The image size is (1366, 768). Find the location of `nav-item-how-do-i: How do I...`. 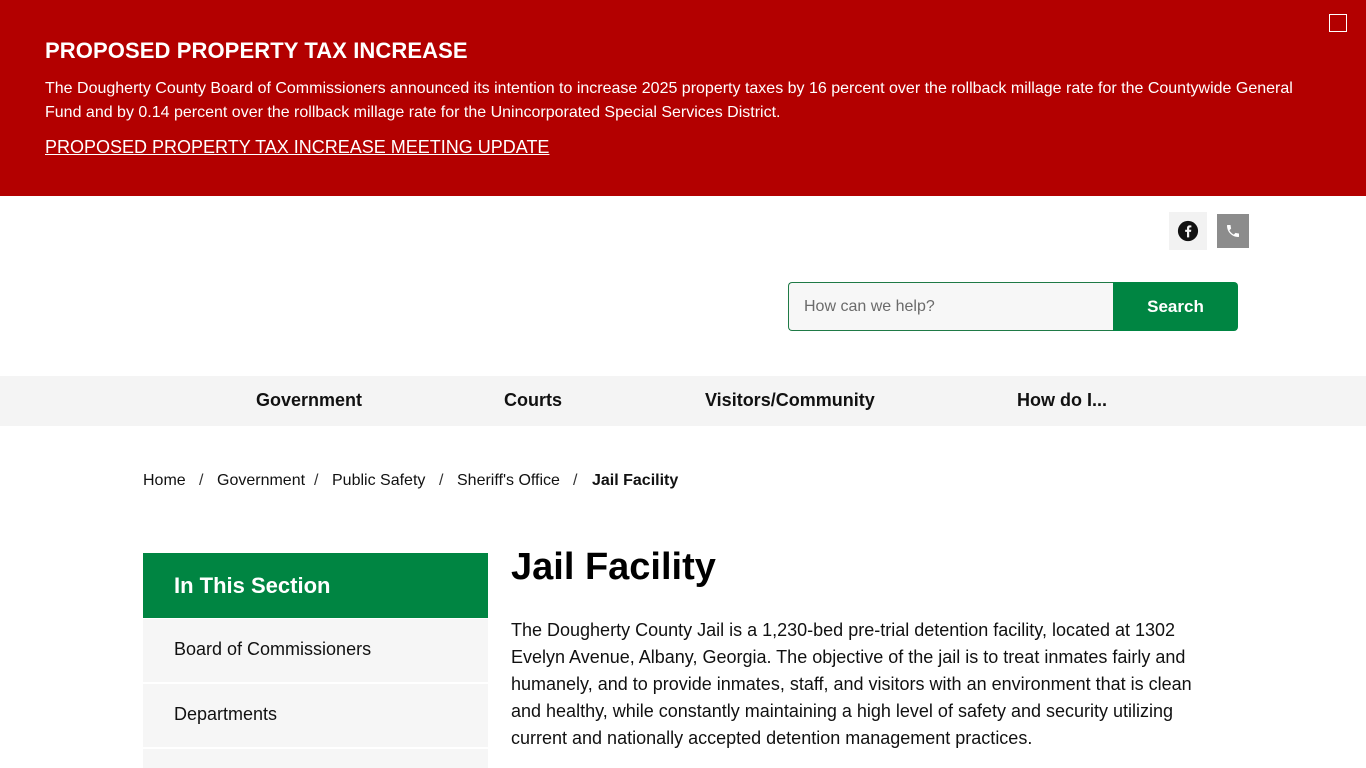

nav-item-how-do-i: How do I... is located at coordinates (1062, 400).